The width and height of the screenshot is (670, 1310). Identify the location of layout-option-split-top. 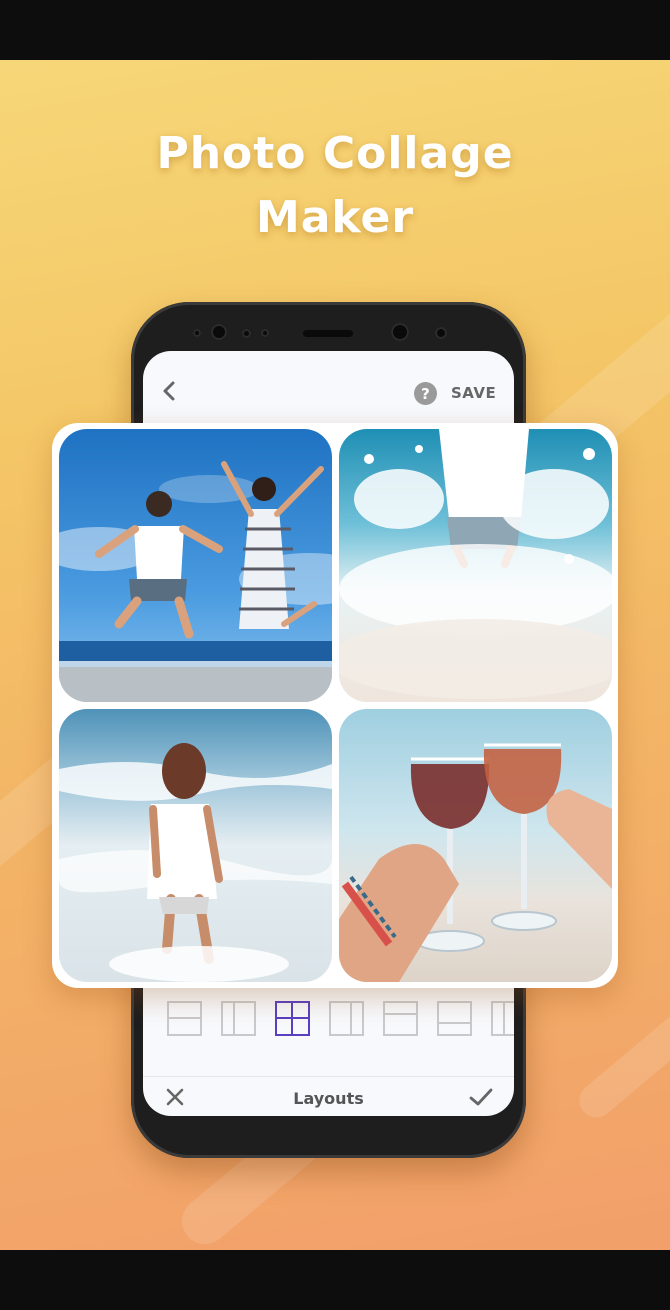
(400, 1018).